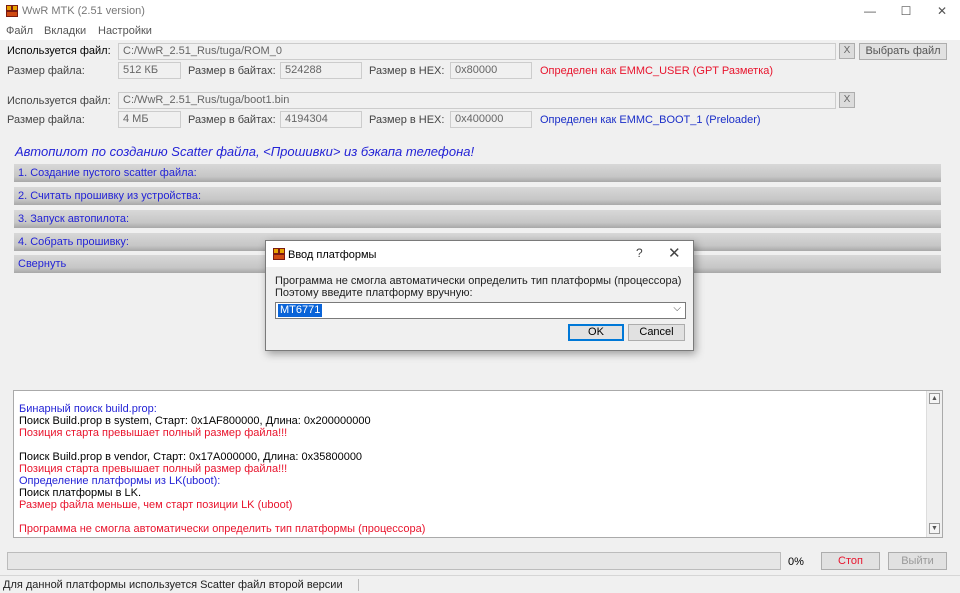 This screenshot has height=593, width=960. What do you see at coordinates (83, 11) in the screenshot?
I see `window-title: WwR MTK (2.51 version)` at bounding box center [83, 11].